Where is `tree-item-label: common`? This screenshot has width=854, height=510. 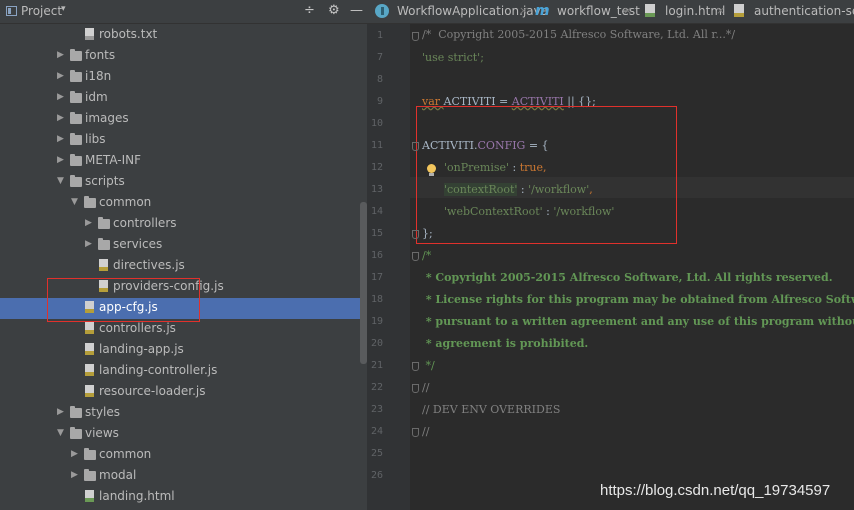 tree-item-label: common is located at coordinates (125, 202).